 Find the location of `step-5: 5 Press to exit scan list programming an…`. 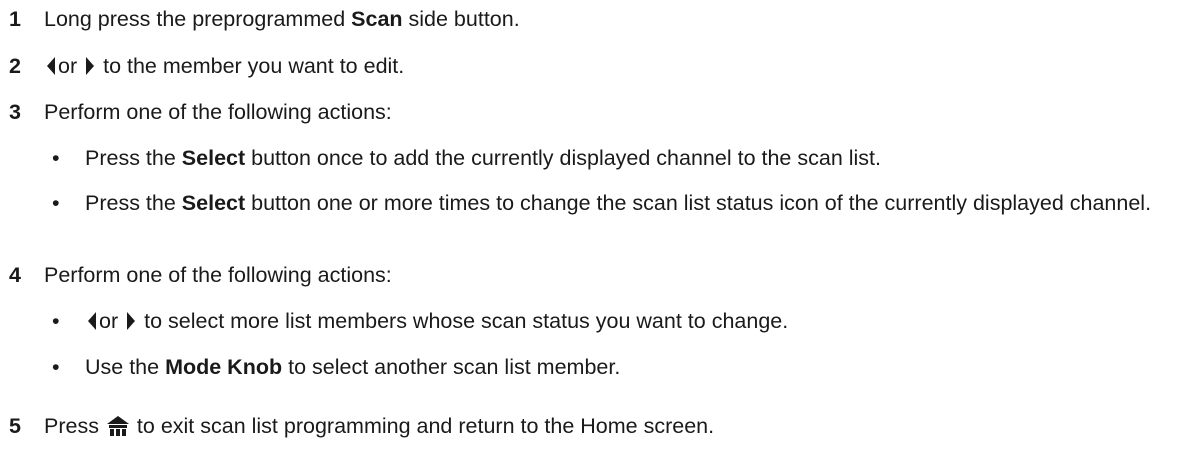

step-5: 5 Press to exit scan list programming an… is located at coordinates (357, 426).